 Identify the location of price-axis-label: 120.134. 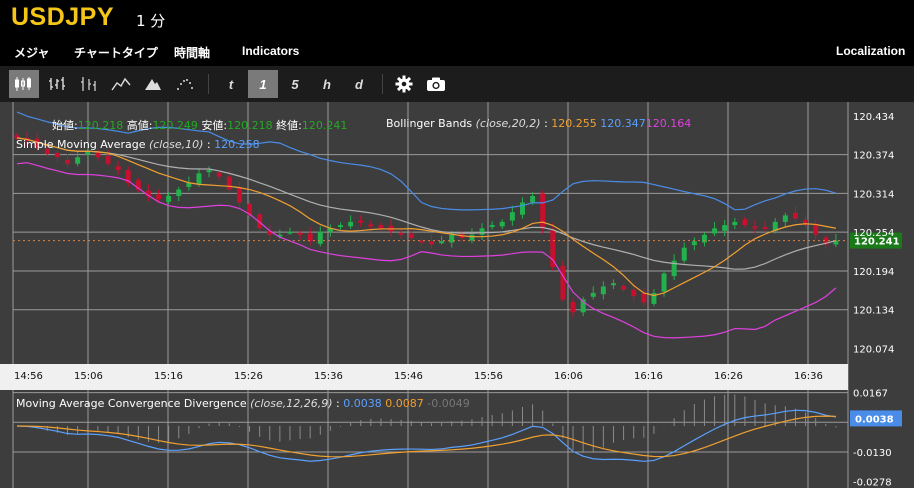
(873, 311).